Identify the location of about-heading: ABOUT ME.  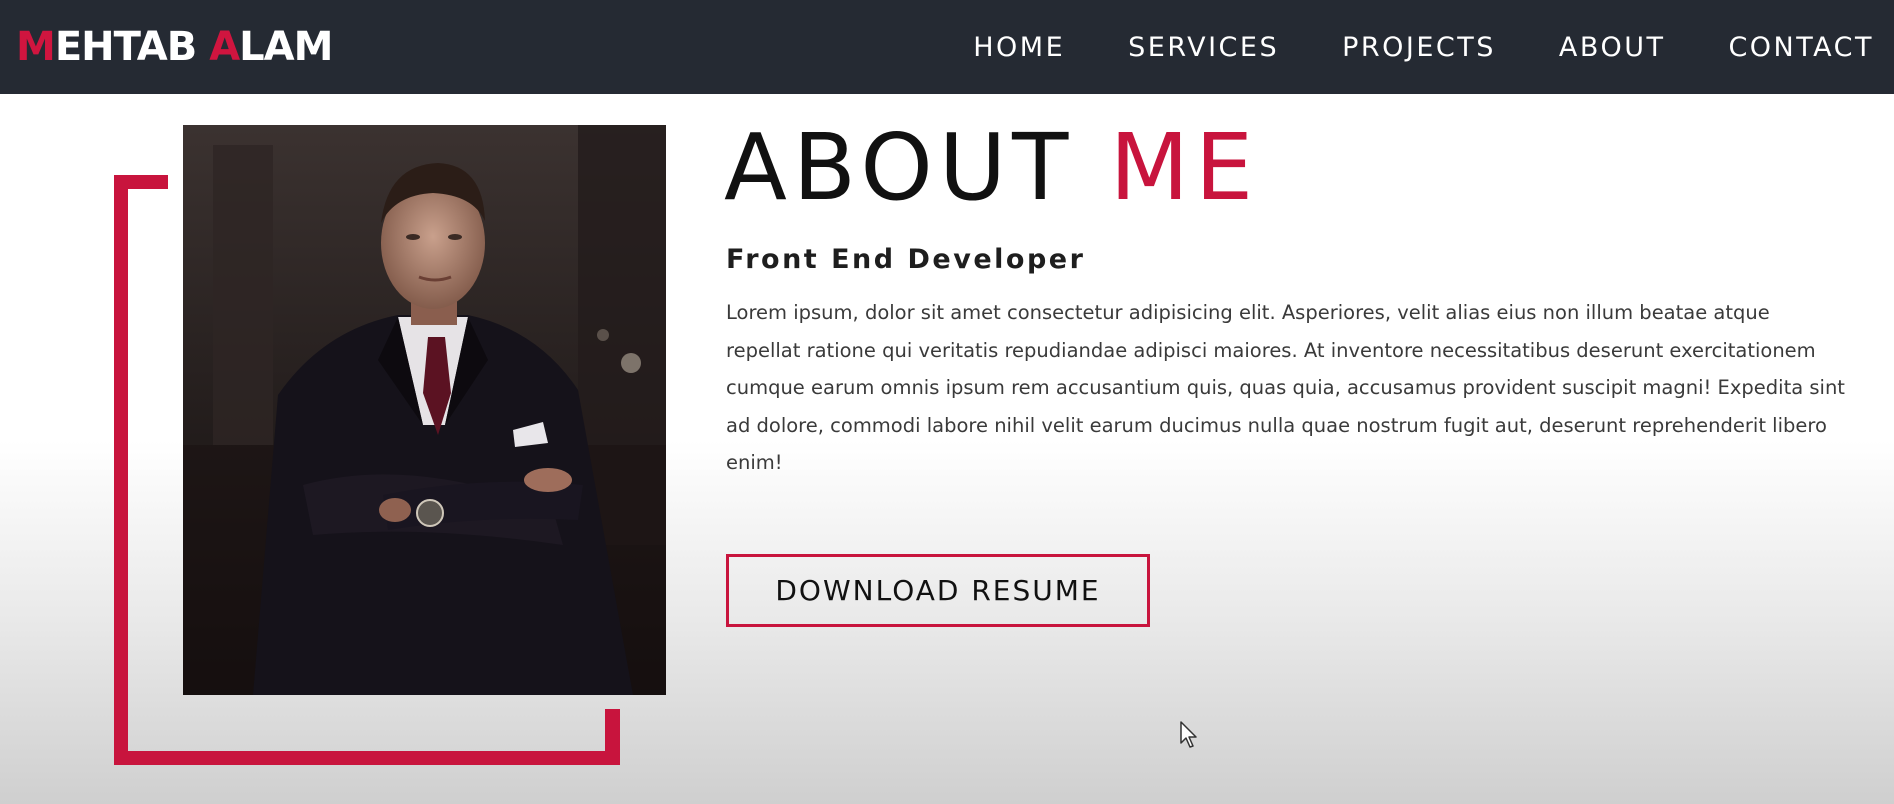
(991, 168).